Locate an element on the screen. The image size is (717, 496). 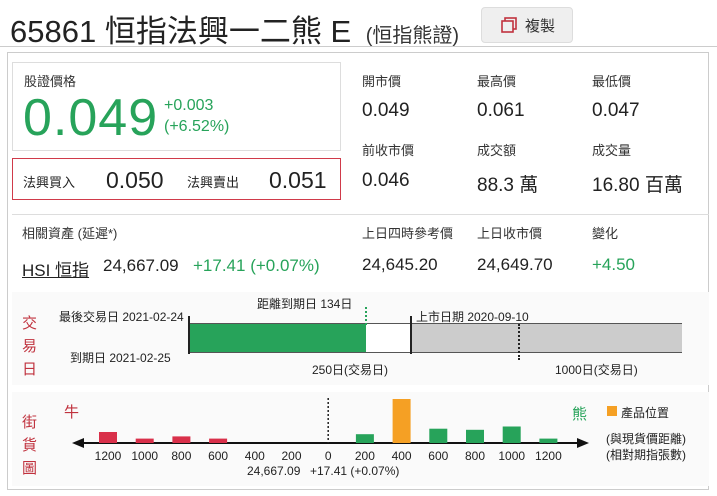
axis-arrow-left is located at coordinates (78, 443).